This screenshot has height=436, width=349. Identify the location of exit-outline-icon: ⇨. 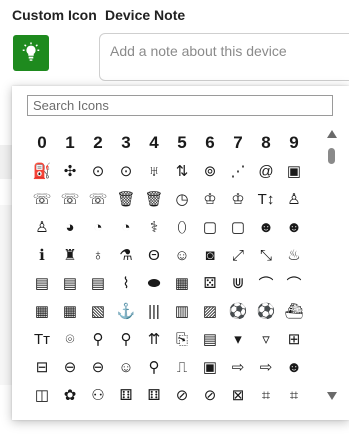
(266, 367).